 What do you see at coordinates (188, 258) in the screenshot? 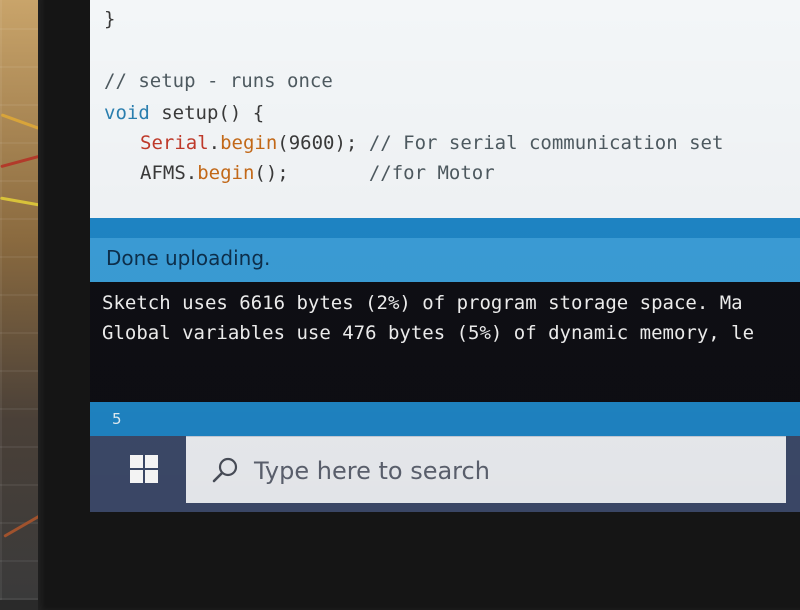
I see `upload-status-text: Done uploading.` at bounding box center [188, 258].